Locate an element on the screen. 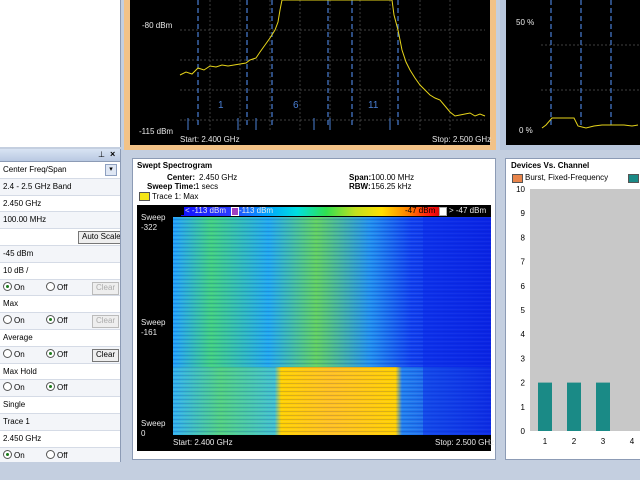 Image resolution: width=640 pixels, height=480 pixels. channel-label-6: 6 is located at coordinates (296, 105).